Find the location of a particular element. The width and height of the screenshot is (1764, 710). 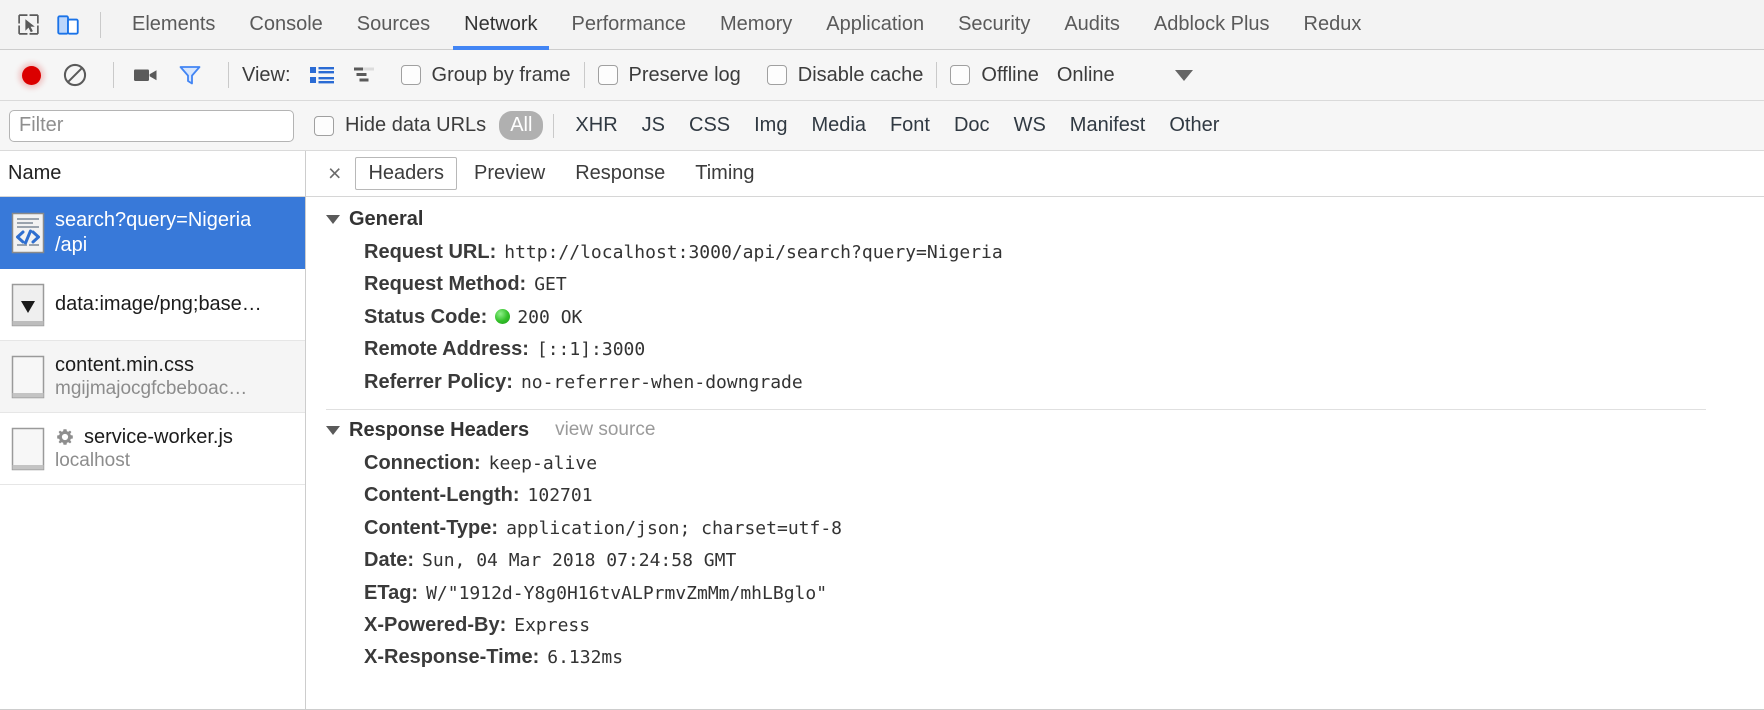

tab-application: Application is located at coordinates (875, 25).